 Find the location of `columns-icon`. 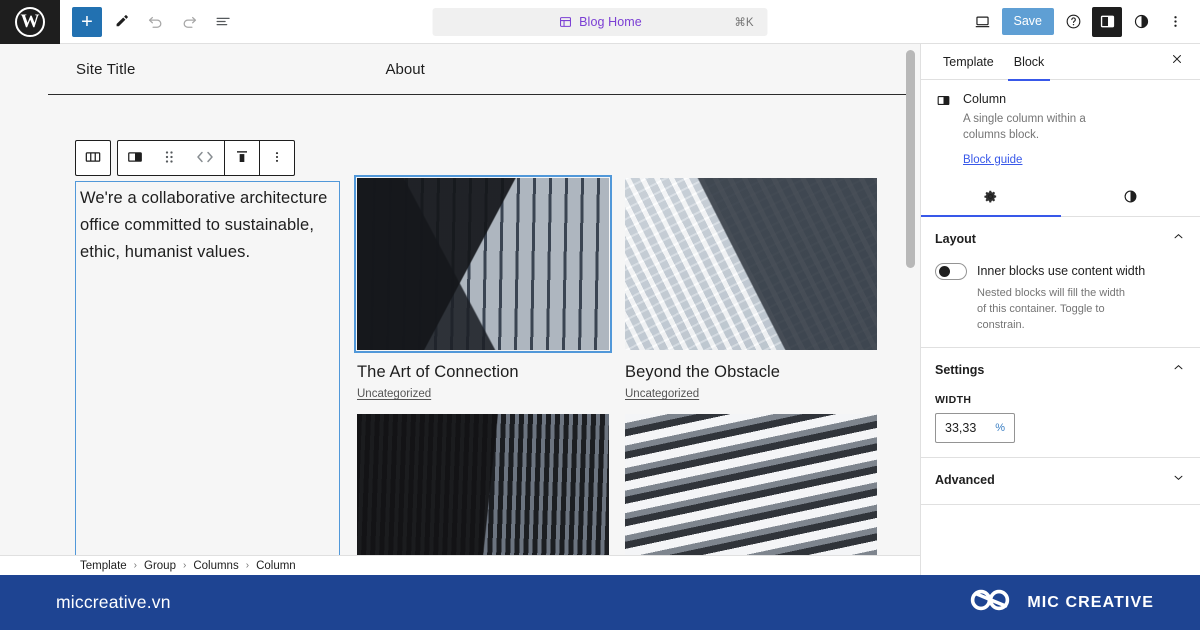

columns-icon is located at coordinates (93, 158).